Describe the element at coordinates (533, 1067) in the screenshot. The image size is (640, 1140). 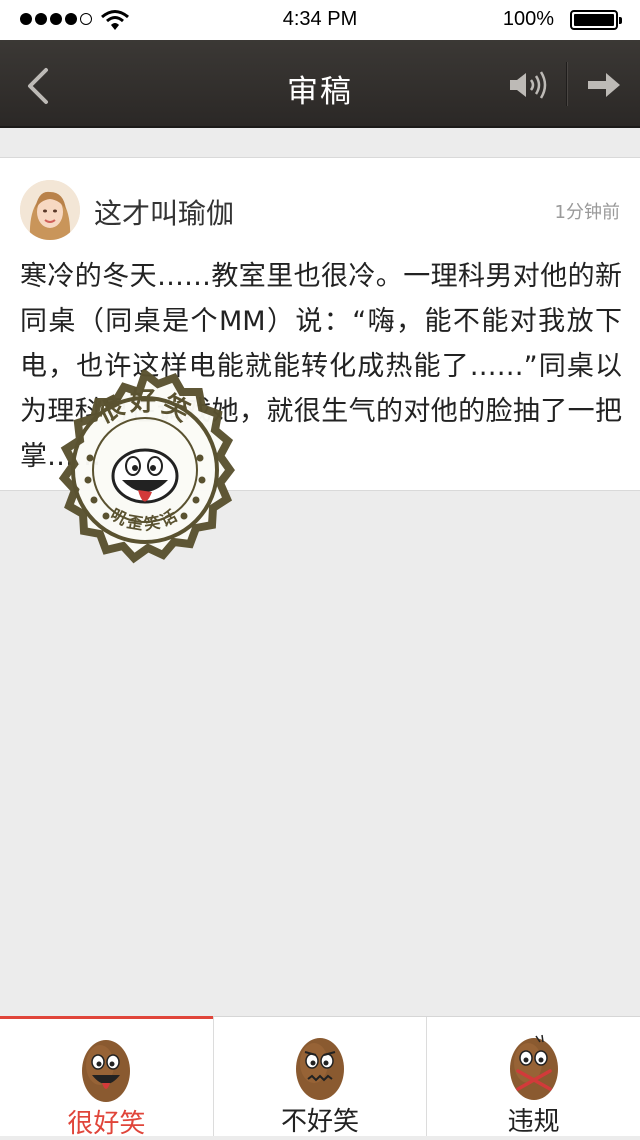
I see `crossed-potato-icon` at that location.